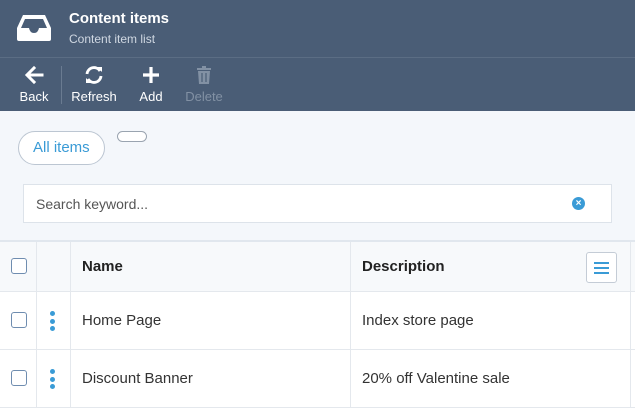 The image size is (635, 408). Describe the element at coordinates (418, 320) in the screenshot. I see `row-description: Index store page` at that location.